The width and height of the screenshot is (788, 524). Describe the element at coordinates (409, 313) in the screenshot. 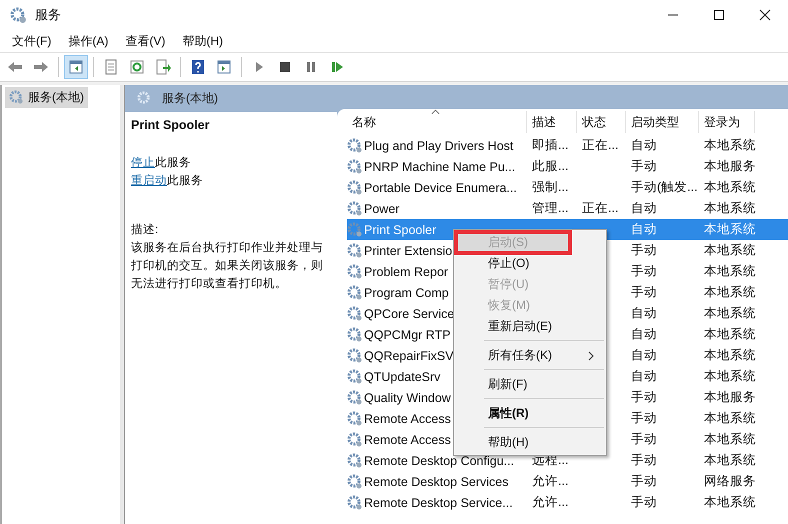

I see `table-cell: QPCore Service` at that location.